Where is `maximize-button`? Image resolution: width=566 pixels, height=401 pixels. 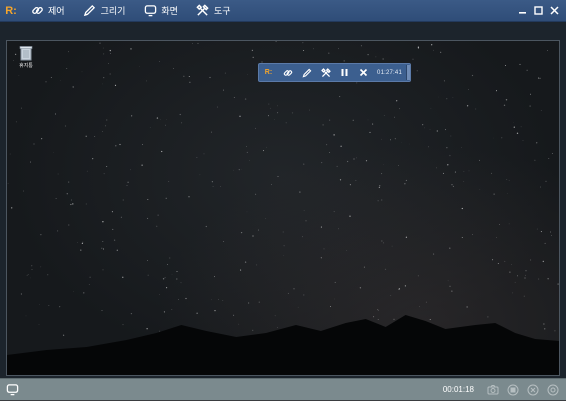 maximize-button is located at coordinates (538, 11).